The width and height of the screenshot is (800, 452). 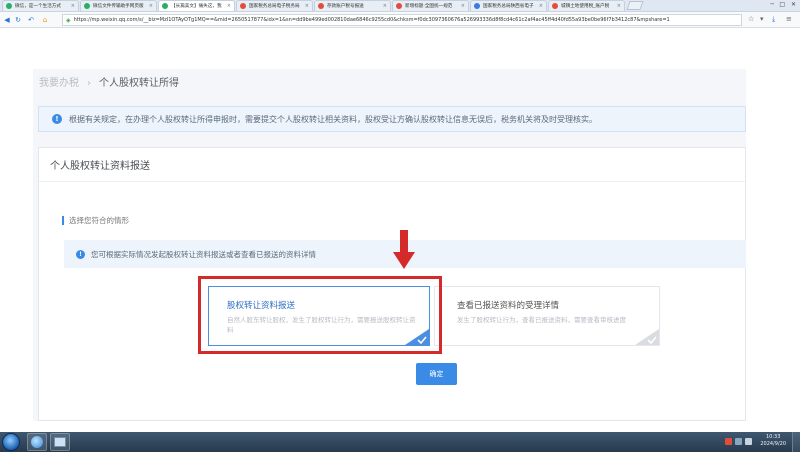 I want to click on option-description: 自然人股东转让股权，发生了股权转让行为，需要报送股权转让资料, so click(x=321, y=325).